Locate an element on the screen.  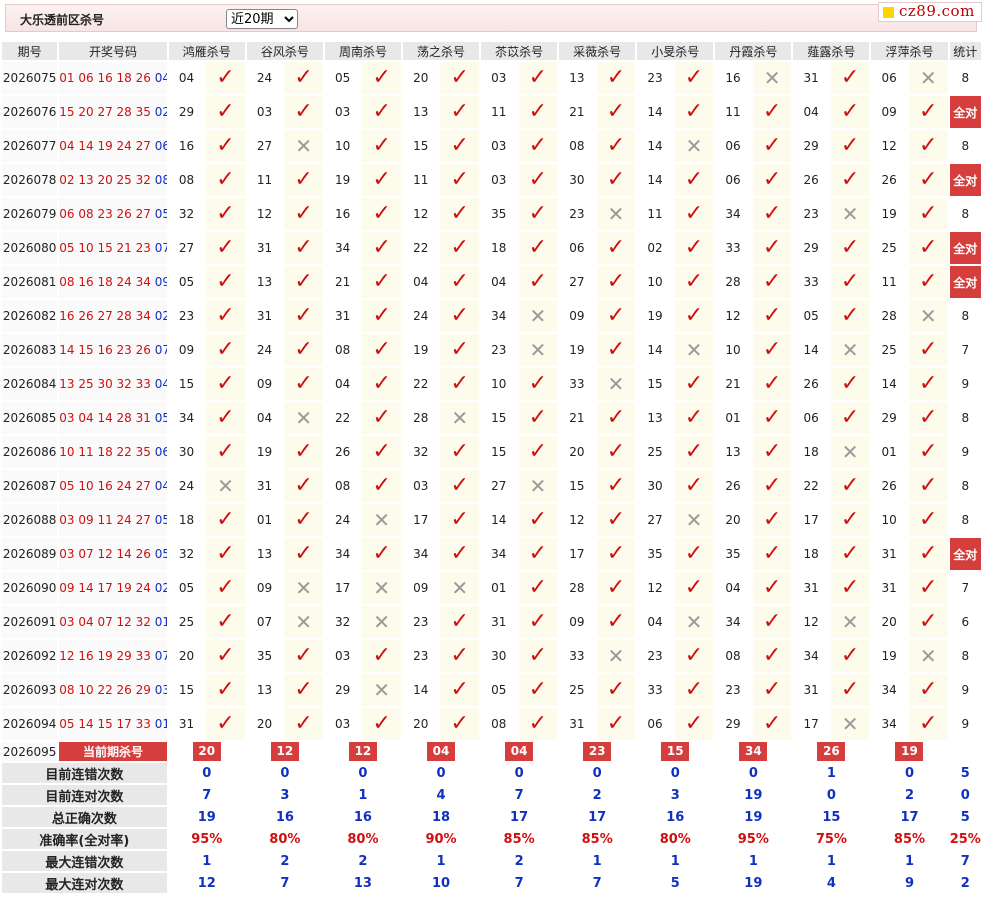
correct-count: 7 is located at coordinates (965, 350).